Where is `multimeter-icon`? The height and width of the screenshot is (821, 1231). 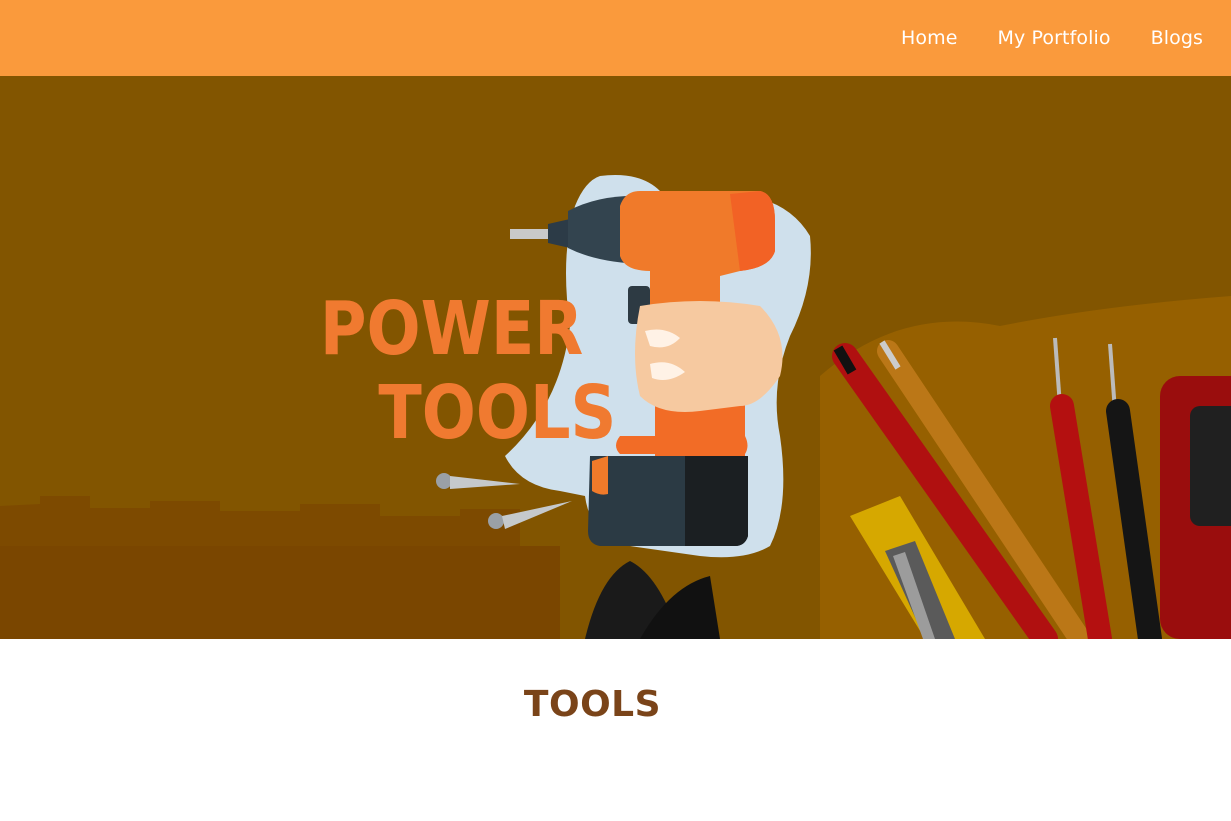 multimeter-icon is located at coordinates (1195, 507).